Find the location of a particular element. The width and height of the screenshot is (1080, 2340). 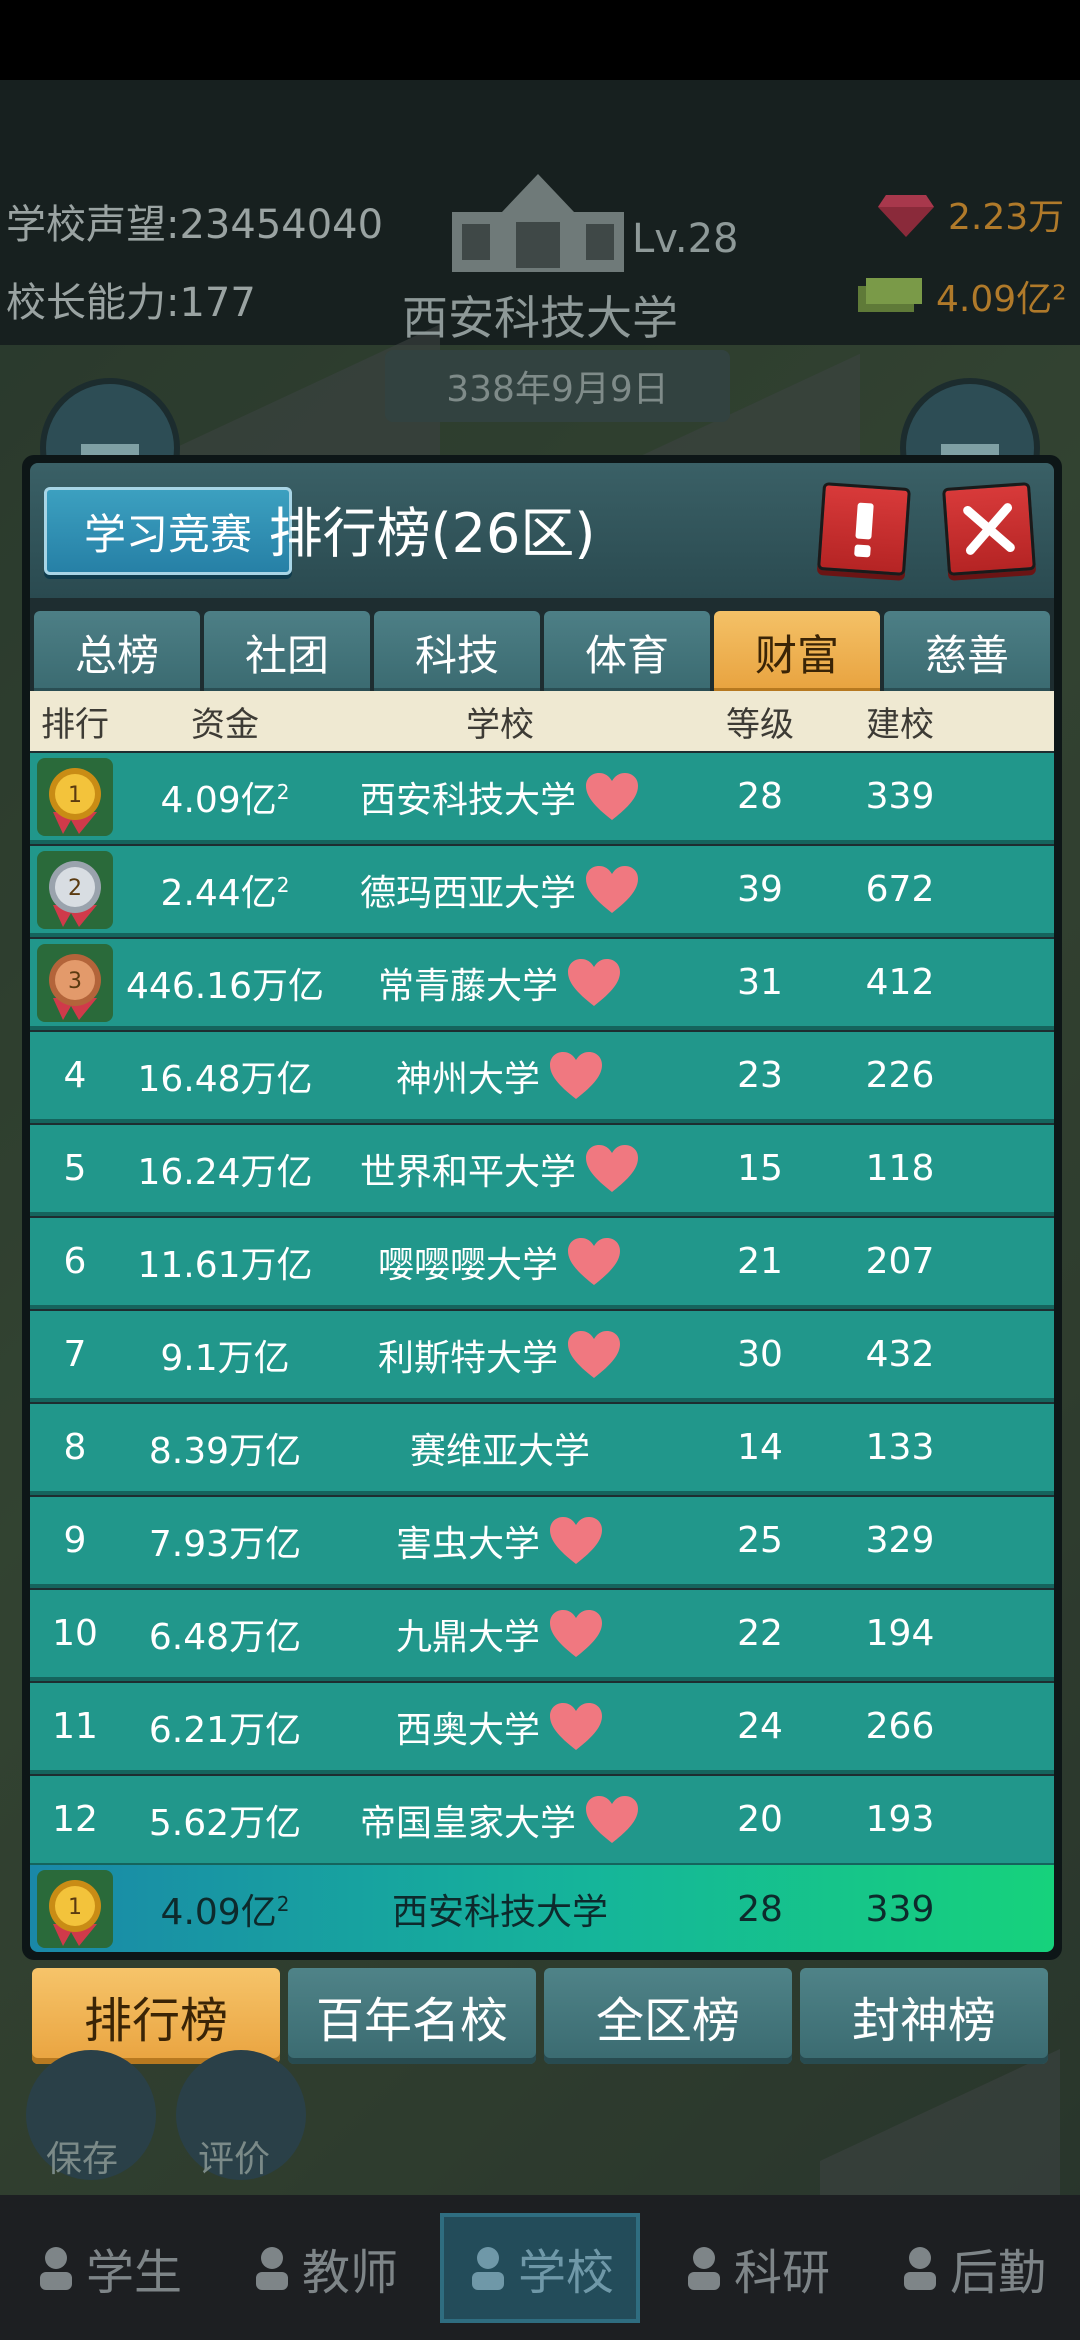

year-cell: 226 is located at coordinates (900, 1075).